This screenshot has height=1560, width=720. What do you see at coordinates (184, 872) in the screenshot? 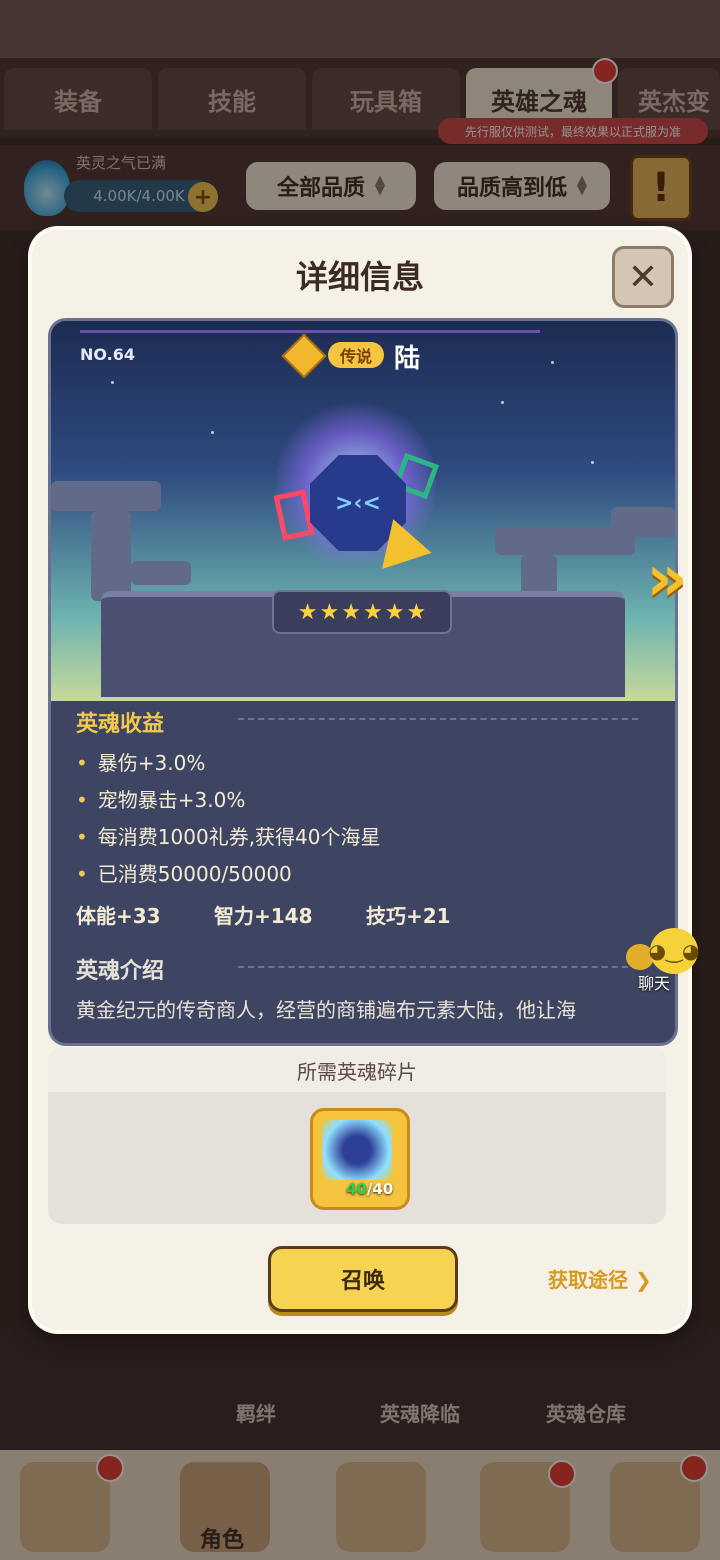
I see `benefit-item: 已消费50000/50000` at bounding box center [184, 872].